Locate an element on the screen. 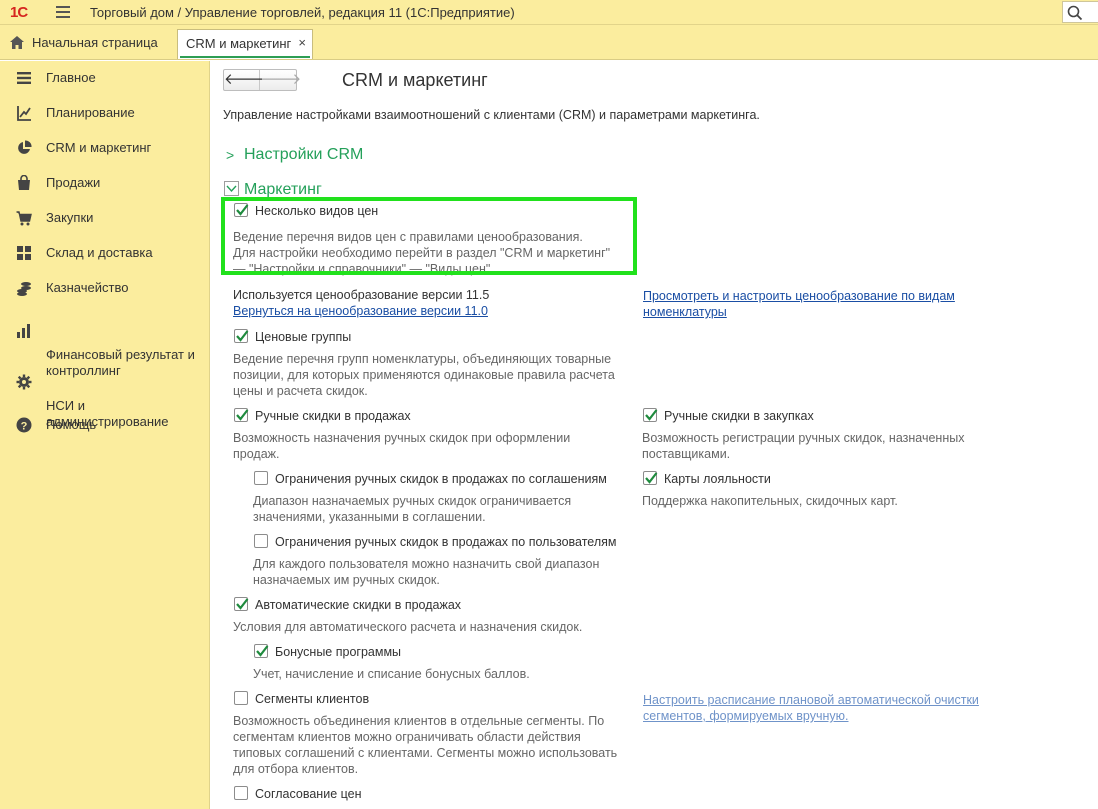 This screenshot has width=1098, height=809. manual-purchases-desc: поставщиками. is located at coordinates (686, 454).